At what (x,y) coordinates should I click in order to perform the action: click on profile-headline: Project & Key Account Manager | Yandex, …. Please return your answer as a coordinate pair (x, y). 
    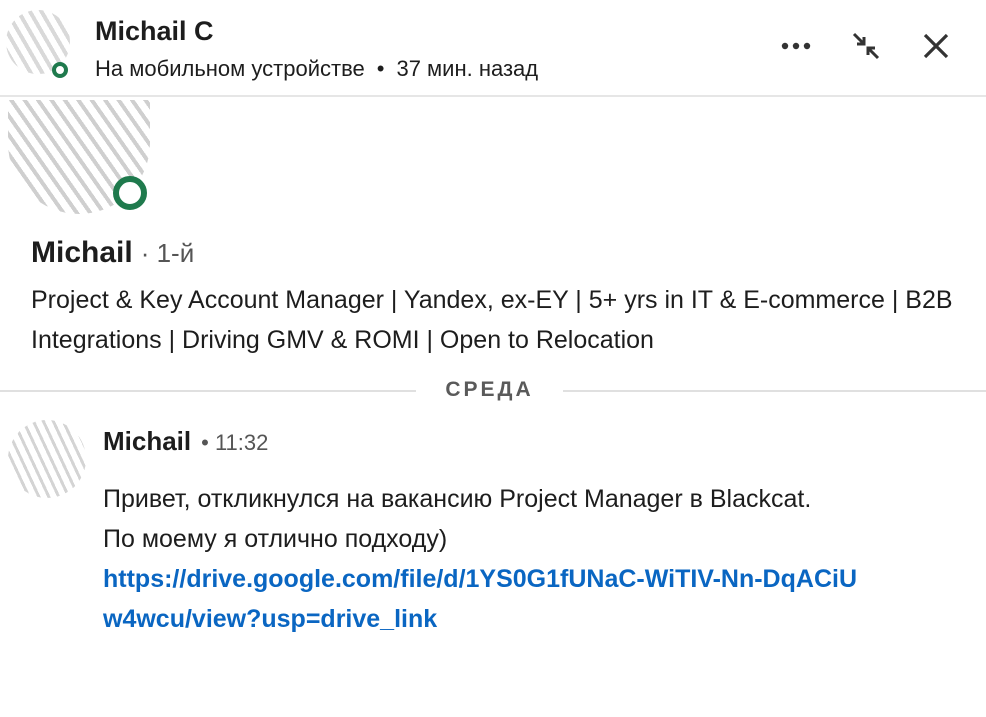
    Looking at the image, I should click on (492, 320).